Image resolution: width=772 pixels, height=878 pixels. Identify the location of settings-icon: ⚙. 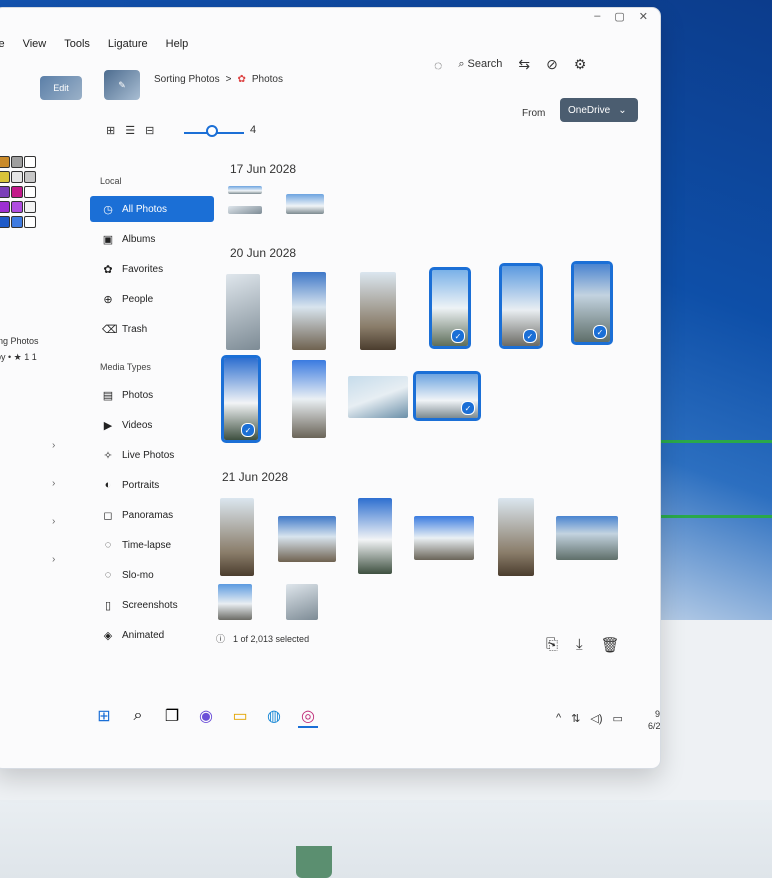
(580, 64).